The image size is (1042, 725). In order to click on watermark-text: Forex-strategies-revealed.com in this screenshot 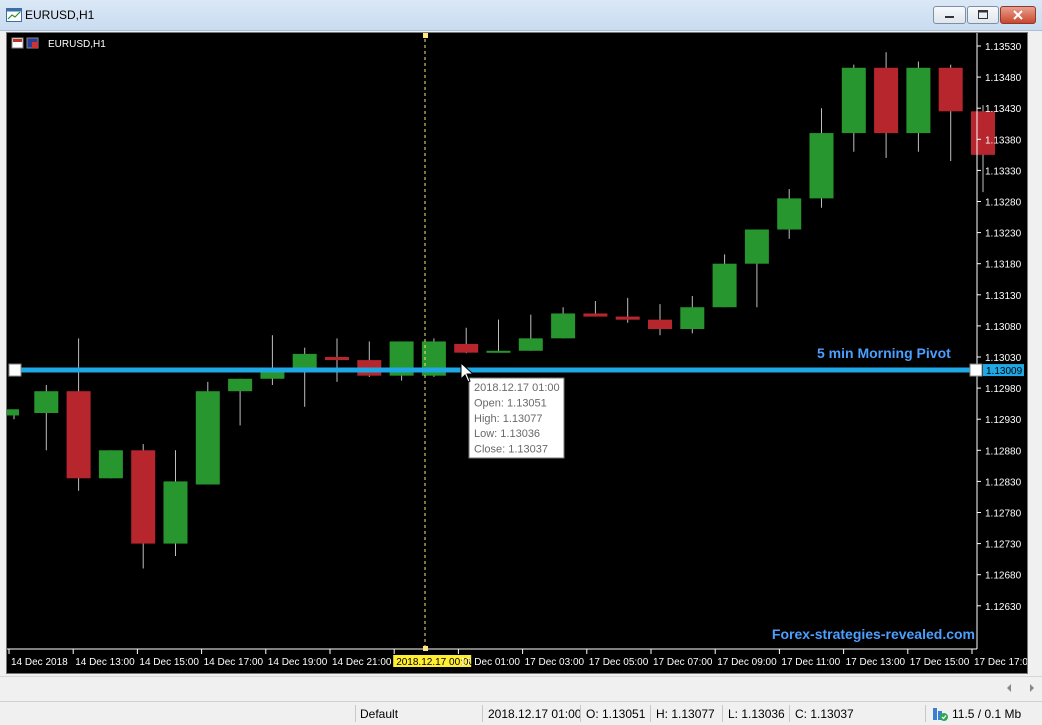, I will do `click(873, 634)`.